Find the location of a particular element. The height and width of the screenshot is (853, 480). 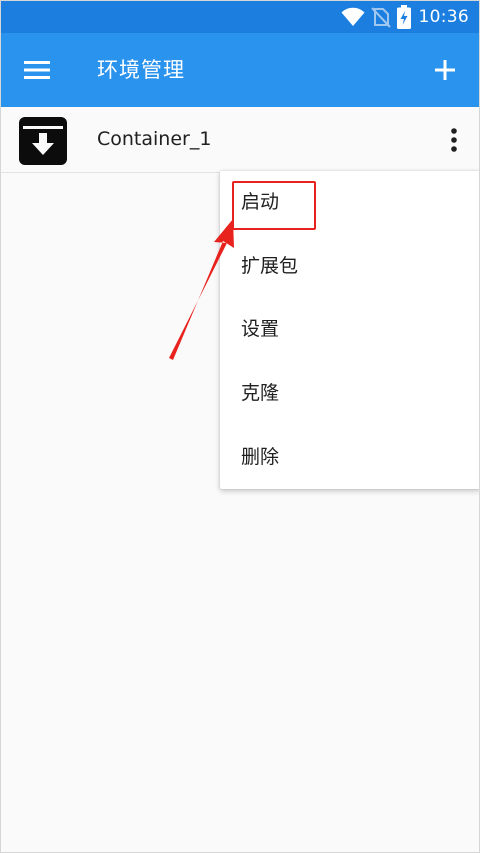

add-icon is located at coordinates (445, 70).